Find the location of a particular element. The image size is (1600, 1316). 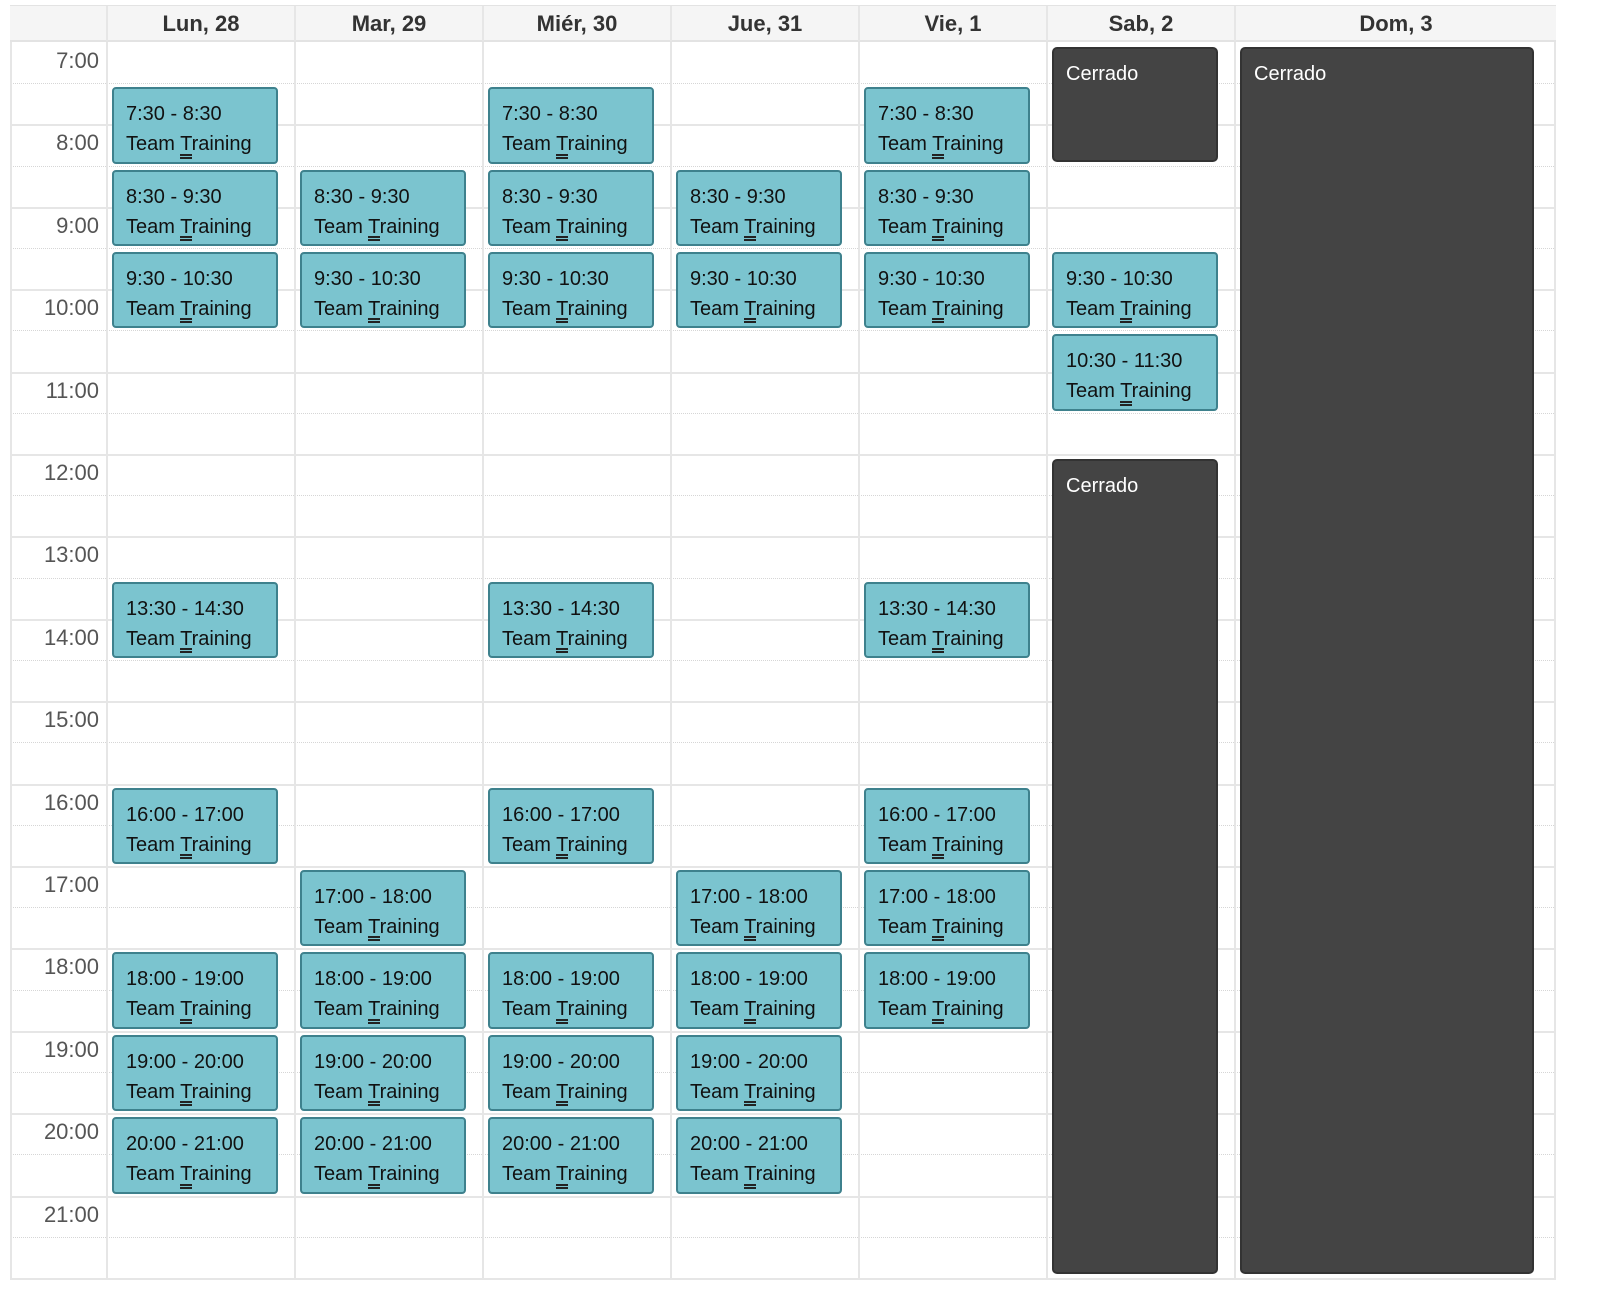

time-label: 14:00 is located at coordinates (71, 637).